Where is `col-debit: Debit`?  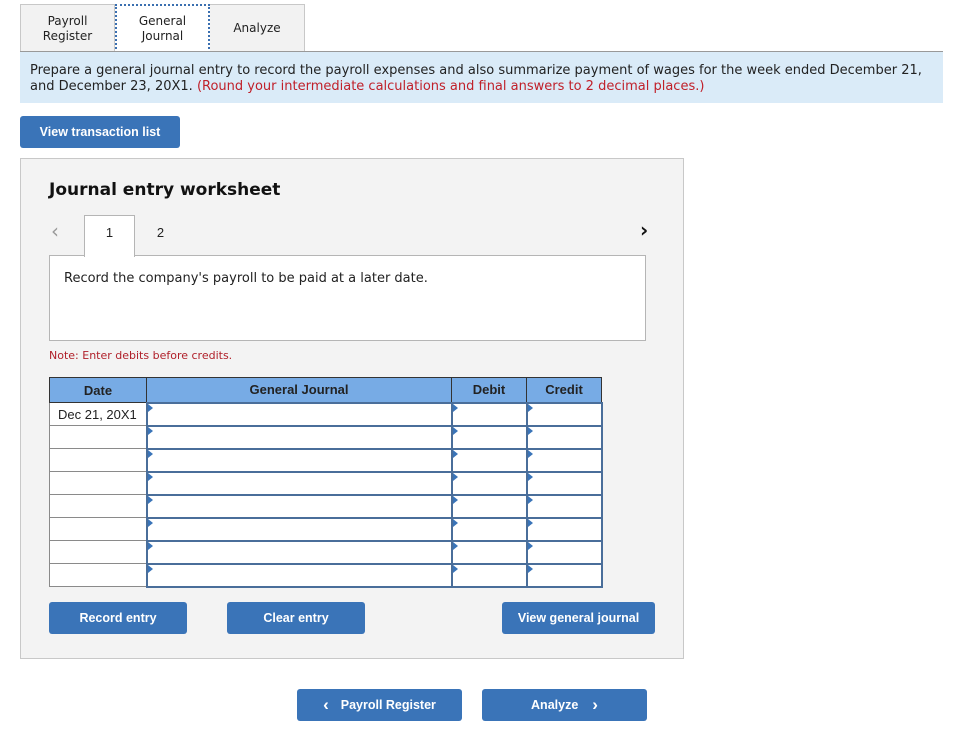 col-debit: Debit is located at coordinates (489, 390).